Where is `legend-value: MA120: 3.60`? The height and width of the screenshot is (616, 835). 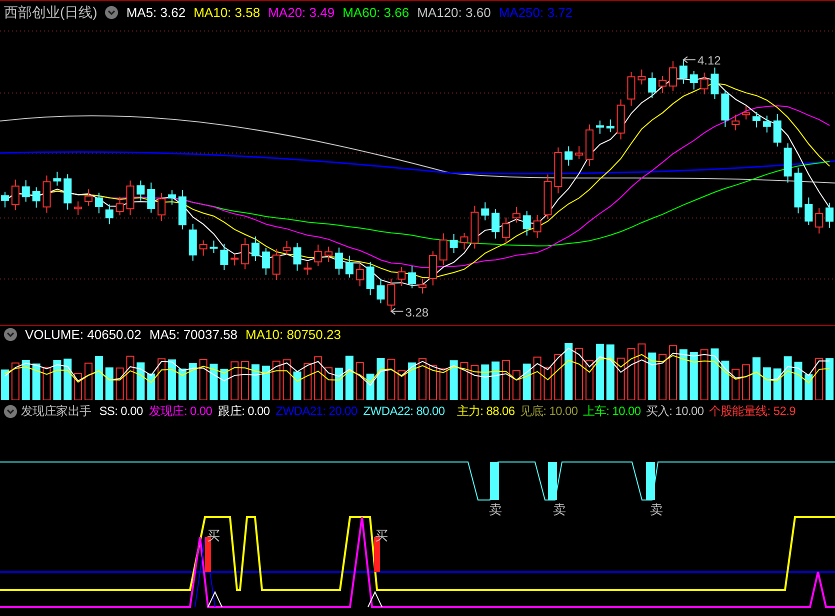
legend-value: MA120: 3.60 is located at coordinates (454, 12).